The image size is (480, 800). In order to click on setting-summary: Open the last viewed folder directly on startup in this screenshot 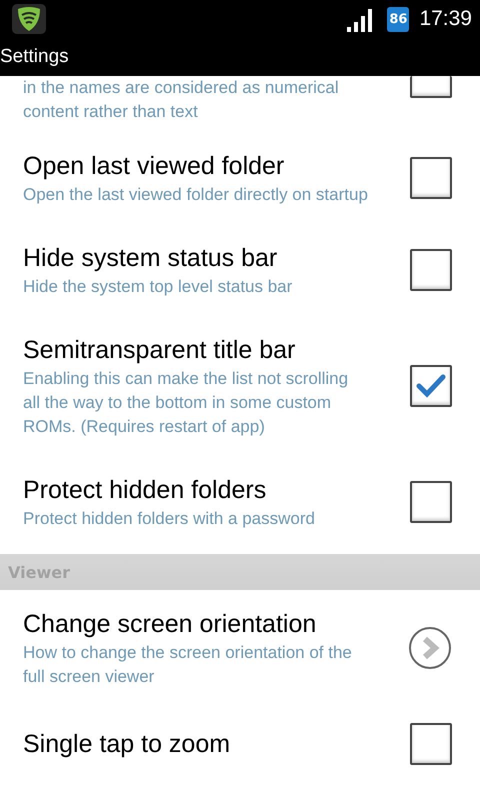, I will do `click(195, 195)`.